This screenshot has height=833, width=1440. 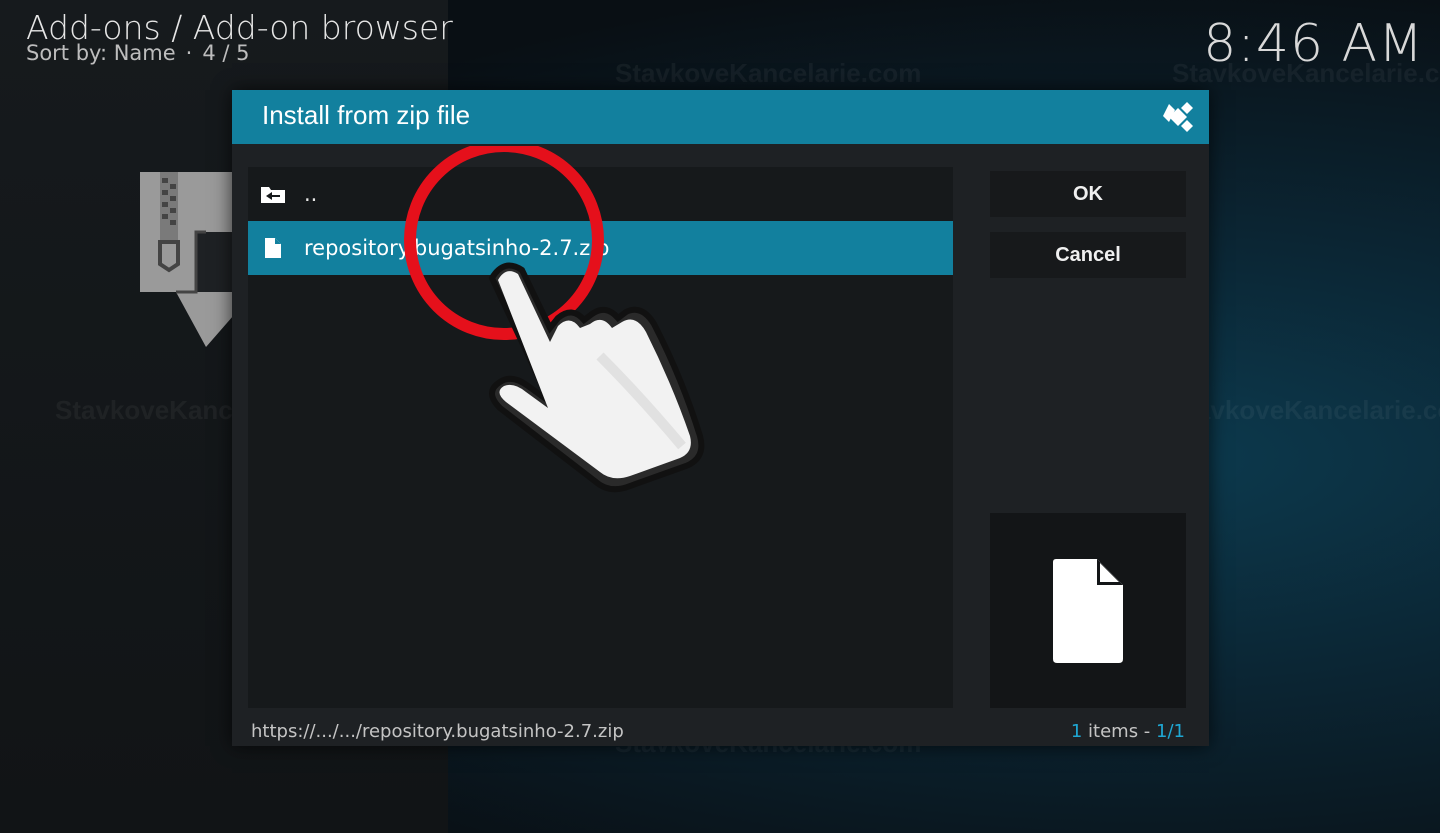 What do you see at coordinates (1119, 731) in the screenshot?
I see `item-count-text: items -` at bounding box center [1119, 731].